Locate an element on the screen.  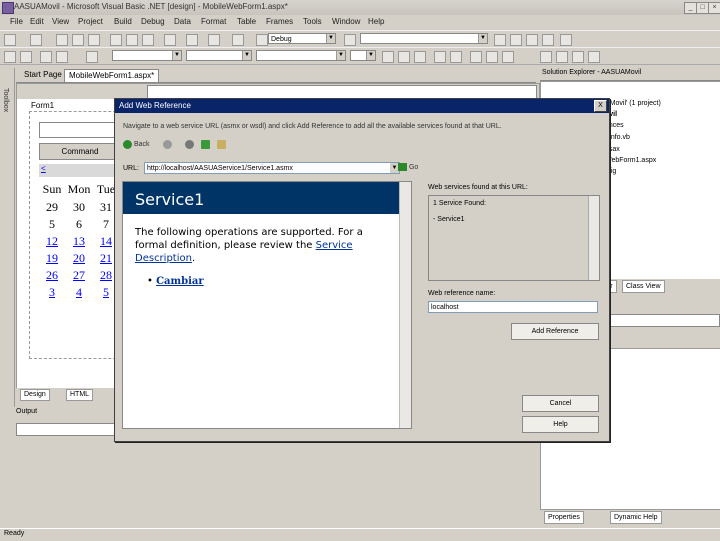
calendar-day-link: 3 is located at coordinates (52, 292).